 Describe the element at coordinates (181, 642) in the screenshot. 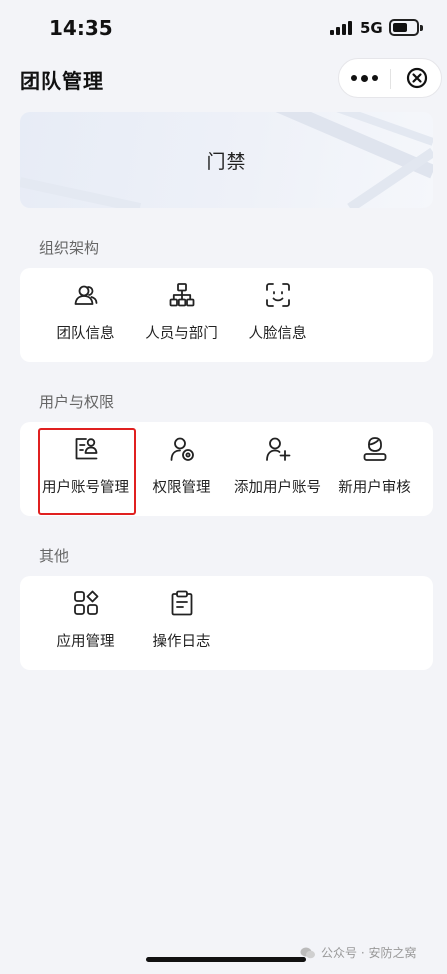

I see `tile-label: 操作日志` at that location.